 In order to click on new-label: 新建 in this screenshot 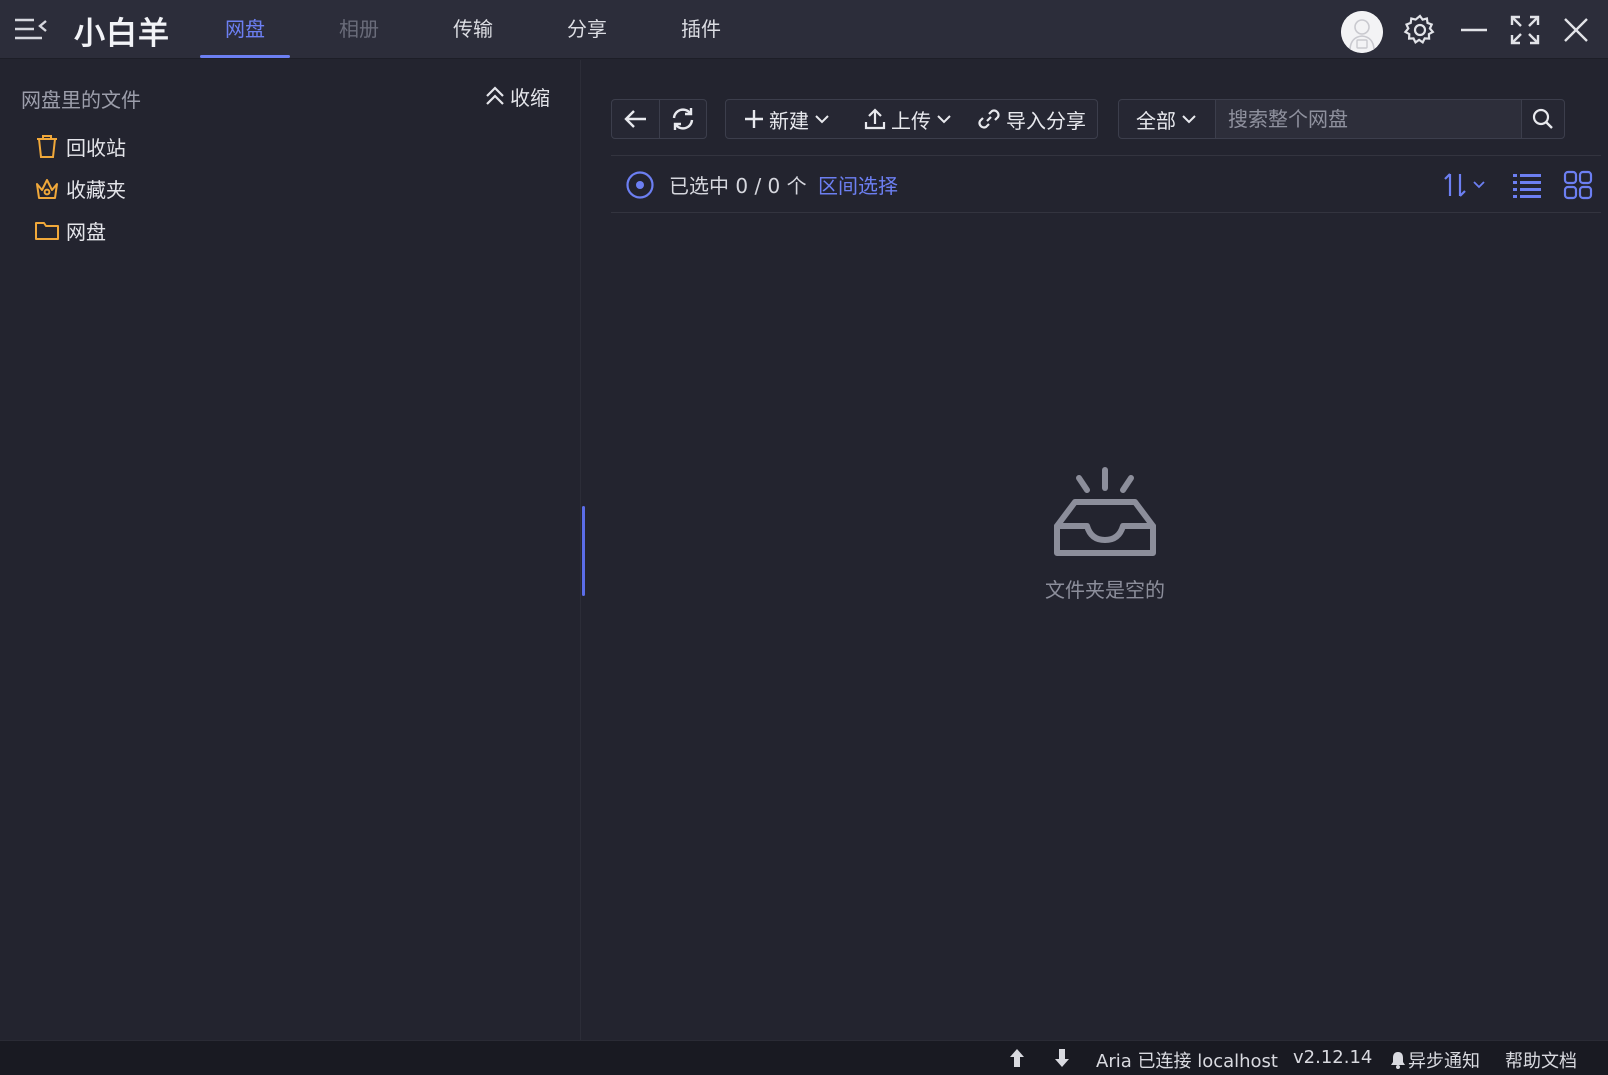, I will do `click(789, 120)`.